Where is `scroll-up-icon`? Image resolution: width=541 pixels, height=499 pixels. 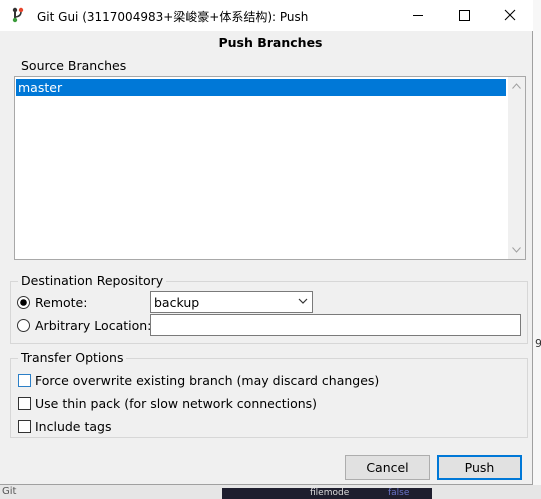
scroll-up-icon is located at coordinates (516, 86).